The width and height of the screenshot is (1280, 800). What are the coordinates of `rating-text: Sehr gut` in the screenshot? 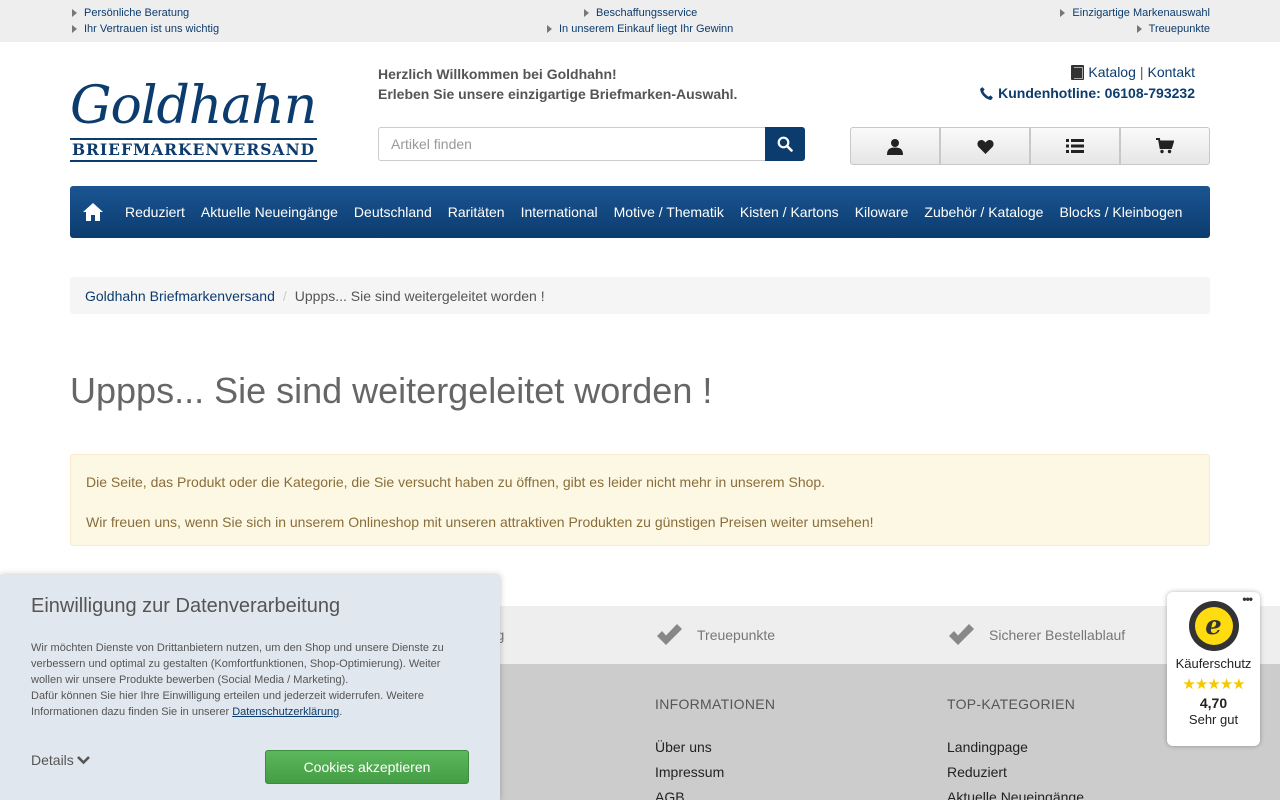 It's located at (1213, 719).